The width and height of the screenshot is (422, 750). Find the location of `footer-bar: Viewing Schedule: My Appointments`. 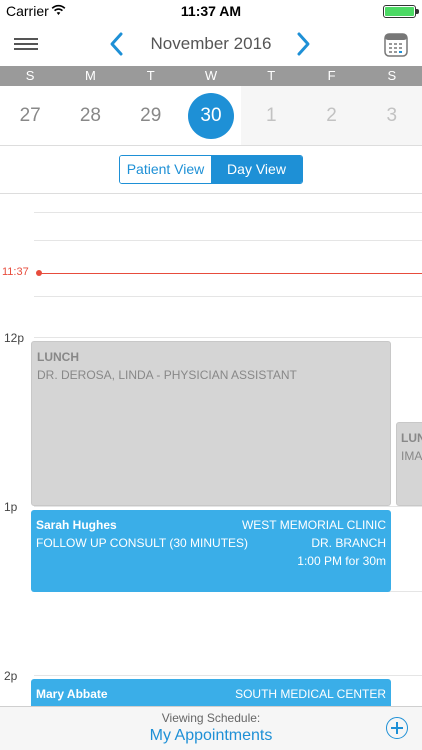

footer-bar: Viewing Schedule: My Appointments is located at coordinates (211, 728).